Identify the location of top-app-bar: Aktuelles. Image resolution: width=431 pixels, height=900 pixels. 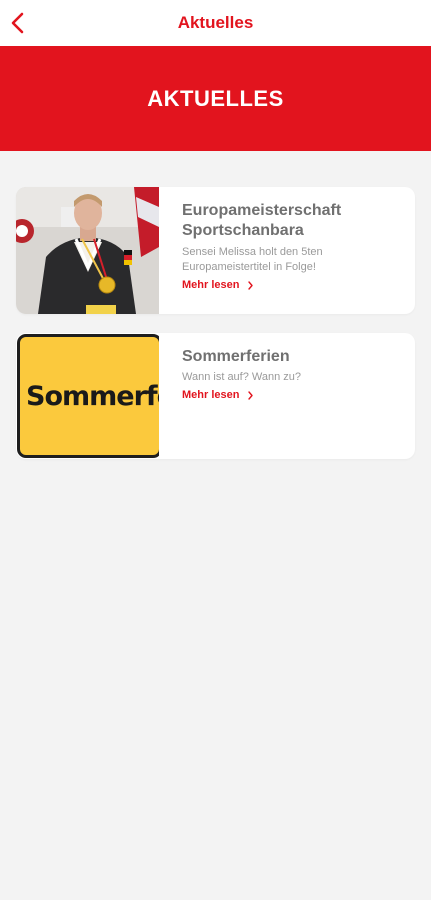
(215, 23).